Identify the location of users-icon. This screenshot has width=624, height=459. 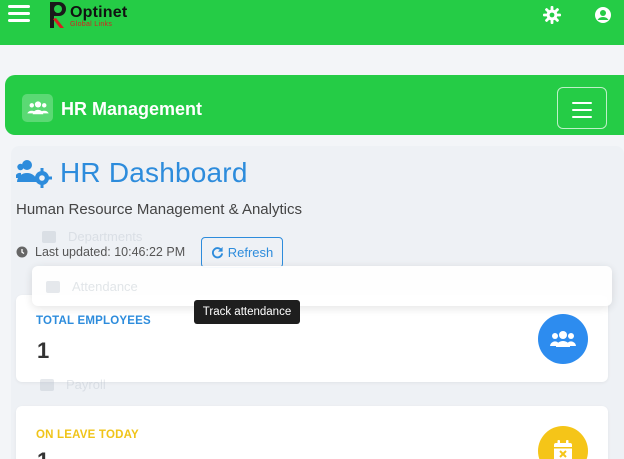
(563, 339).